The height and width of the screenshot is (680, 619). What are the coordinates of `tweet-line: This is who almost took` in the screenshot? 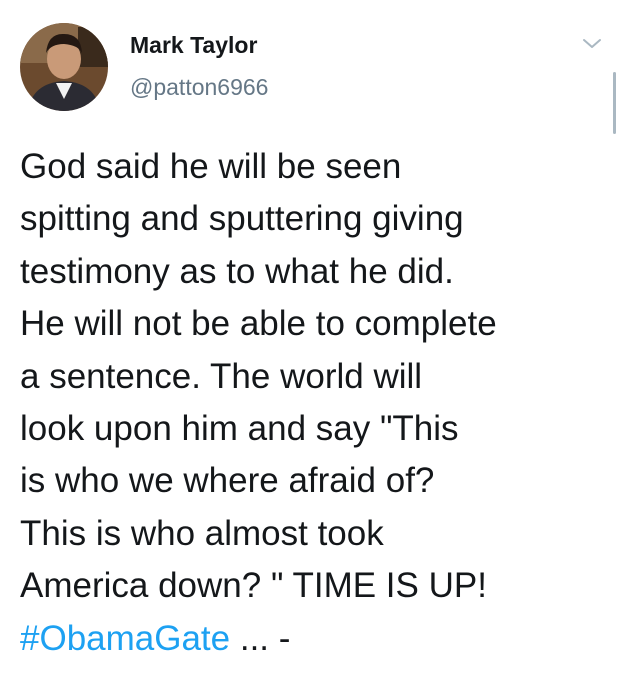 It's located at (202, 533).